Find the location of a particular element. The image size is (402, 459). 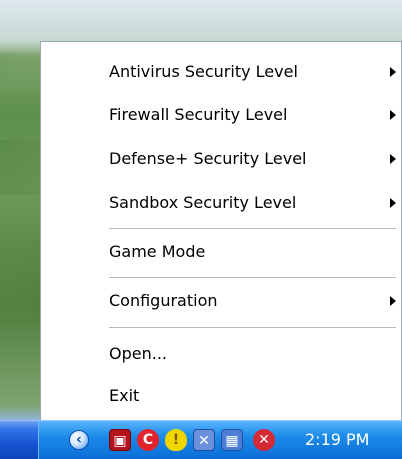

menu-item-label: Firewall Security Level is located at coordinates (198, 114).